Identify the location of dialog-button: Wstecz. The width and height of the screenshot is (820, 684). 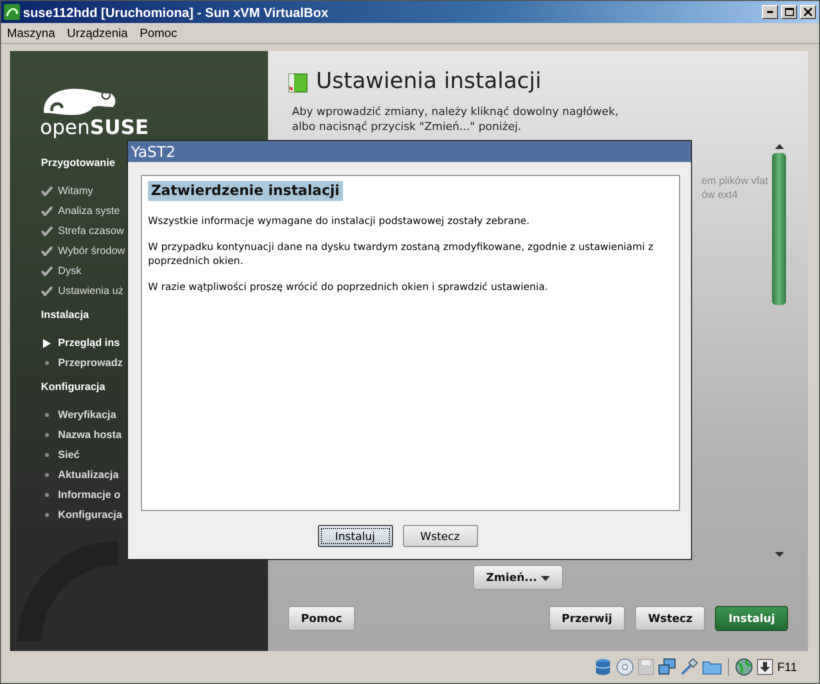
(440, 536).